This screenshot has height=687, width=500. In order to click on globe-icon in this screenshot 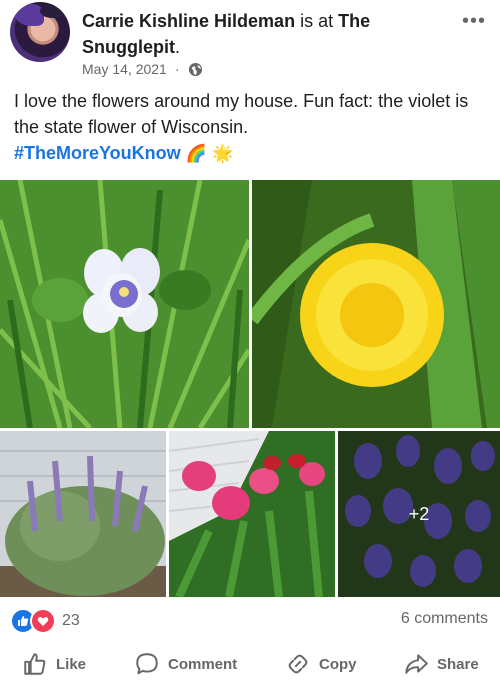, I will do `click(195, 69)`.